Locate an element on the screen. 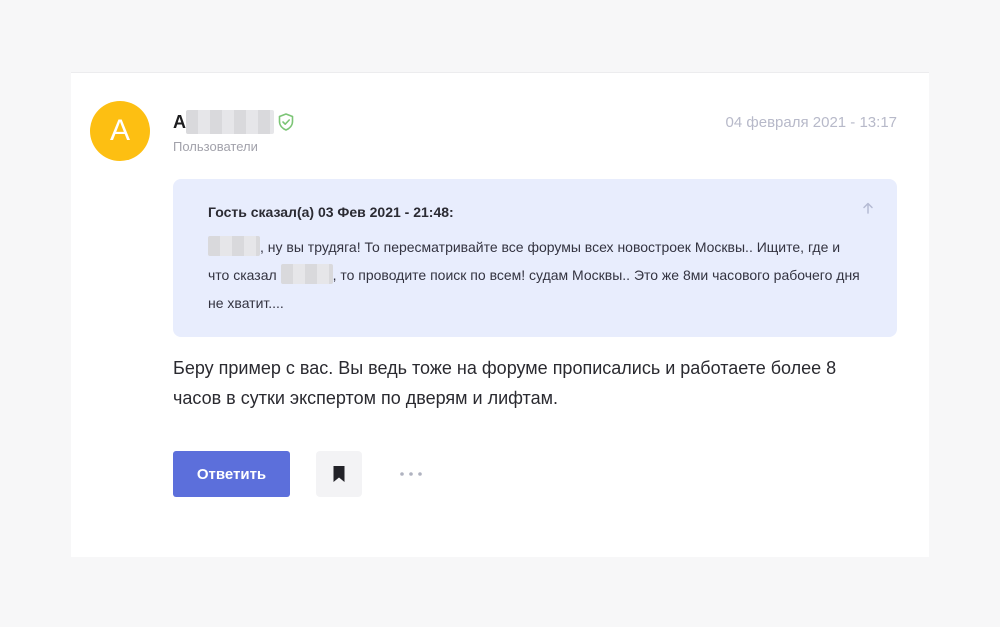  more-options-button is located at coordinates (411, 474).